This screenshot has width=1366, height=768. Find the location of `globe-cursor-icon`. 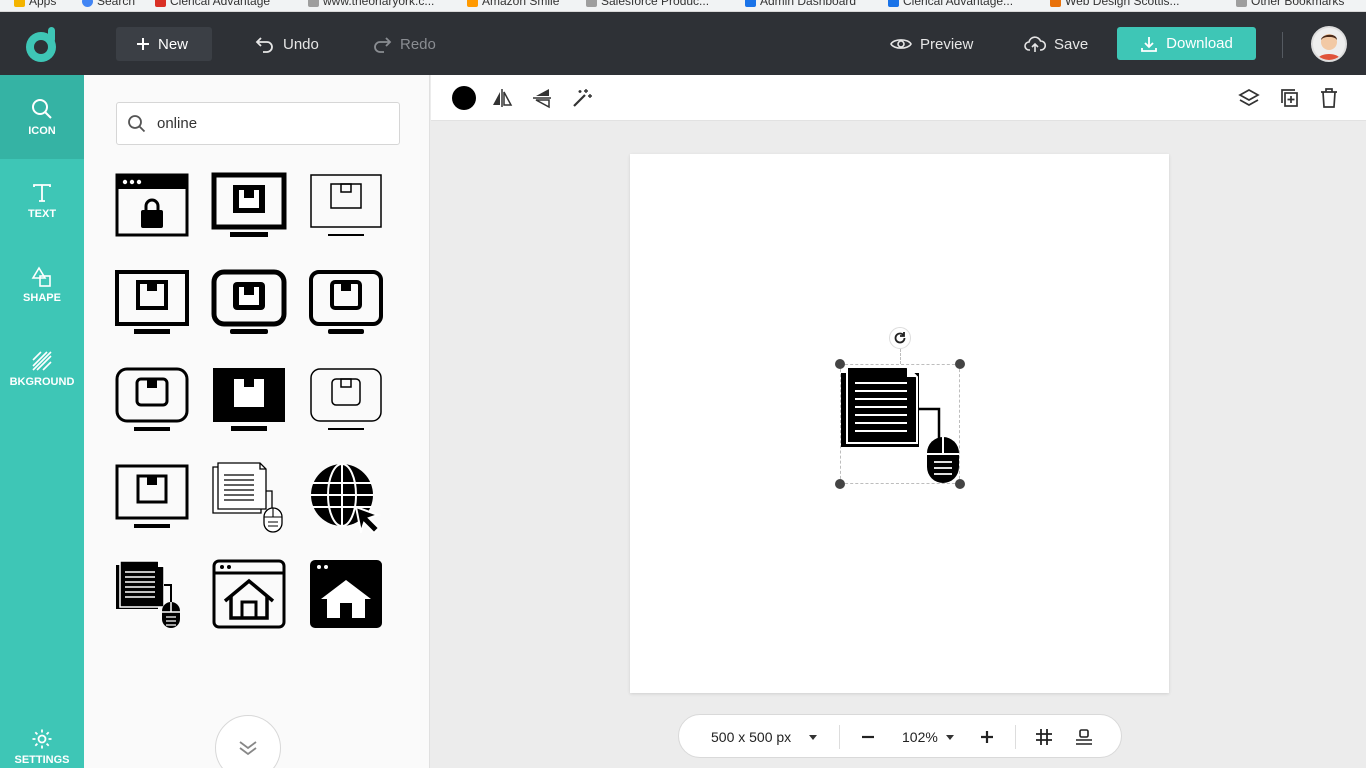

globe-cursor-icon is located at coordinates (346, 497).